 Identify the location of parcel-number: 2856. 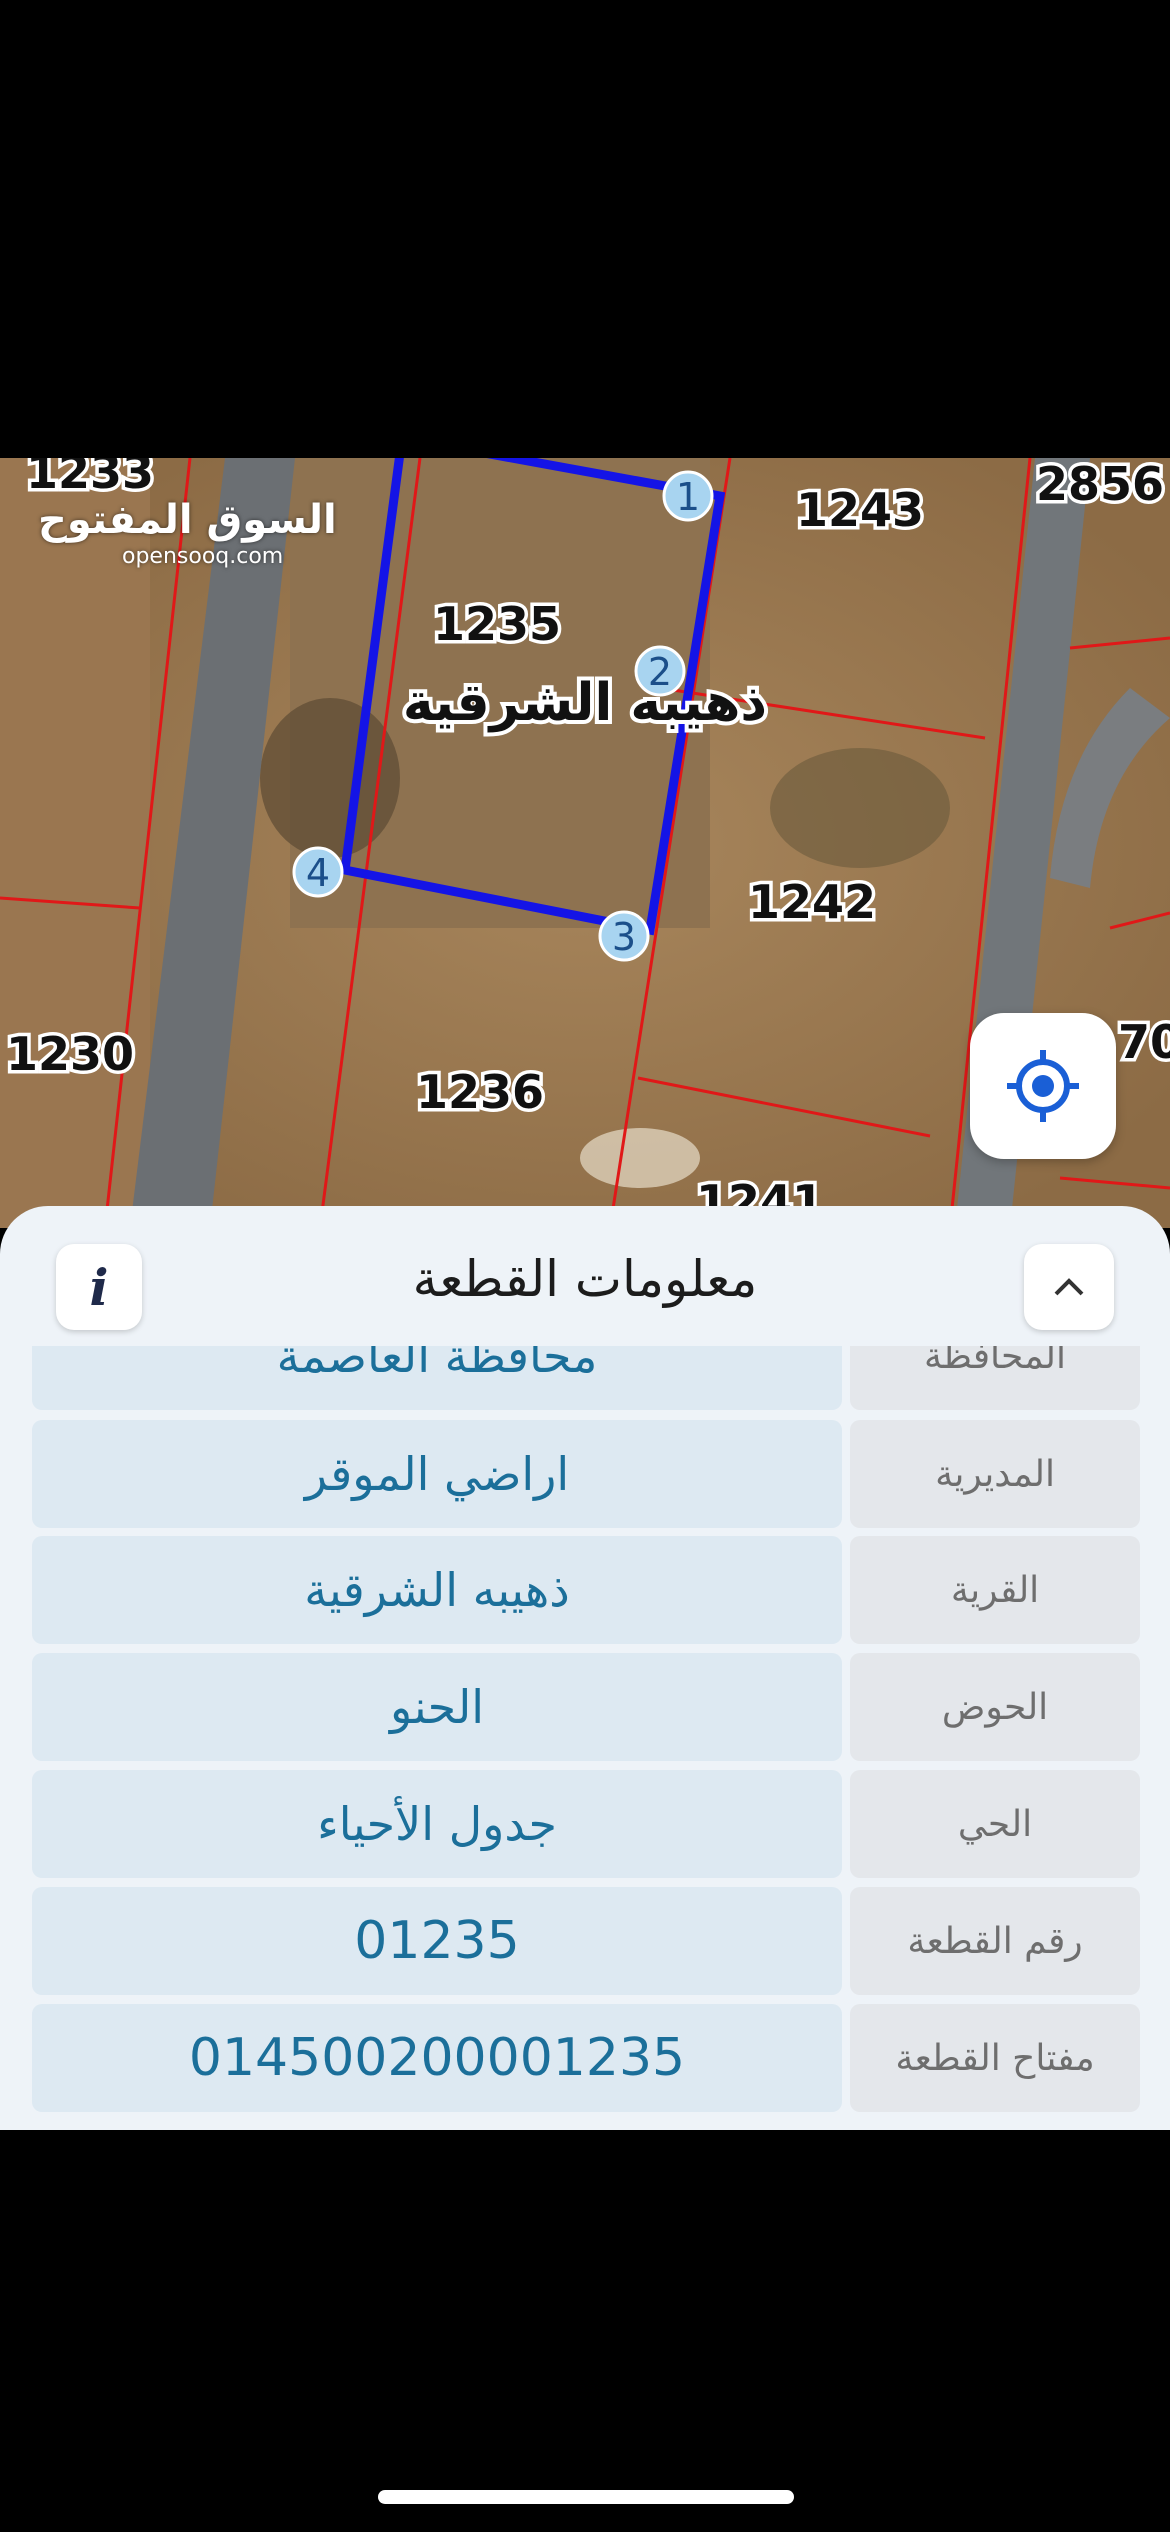
(1100, 484).